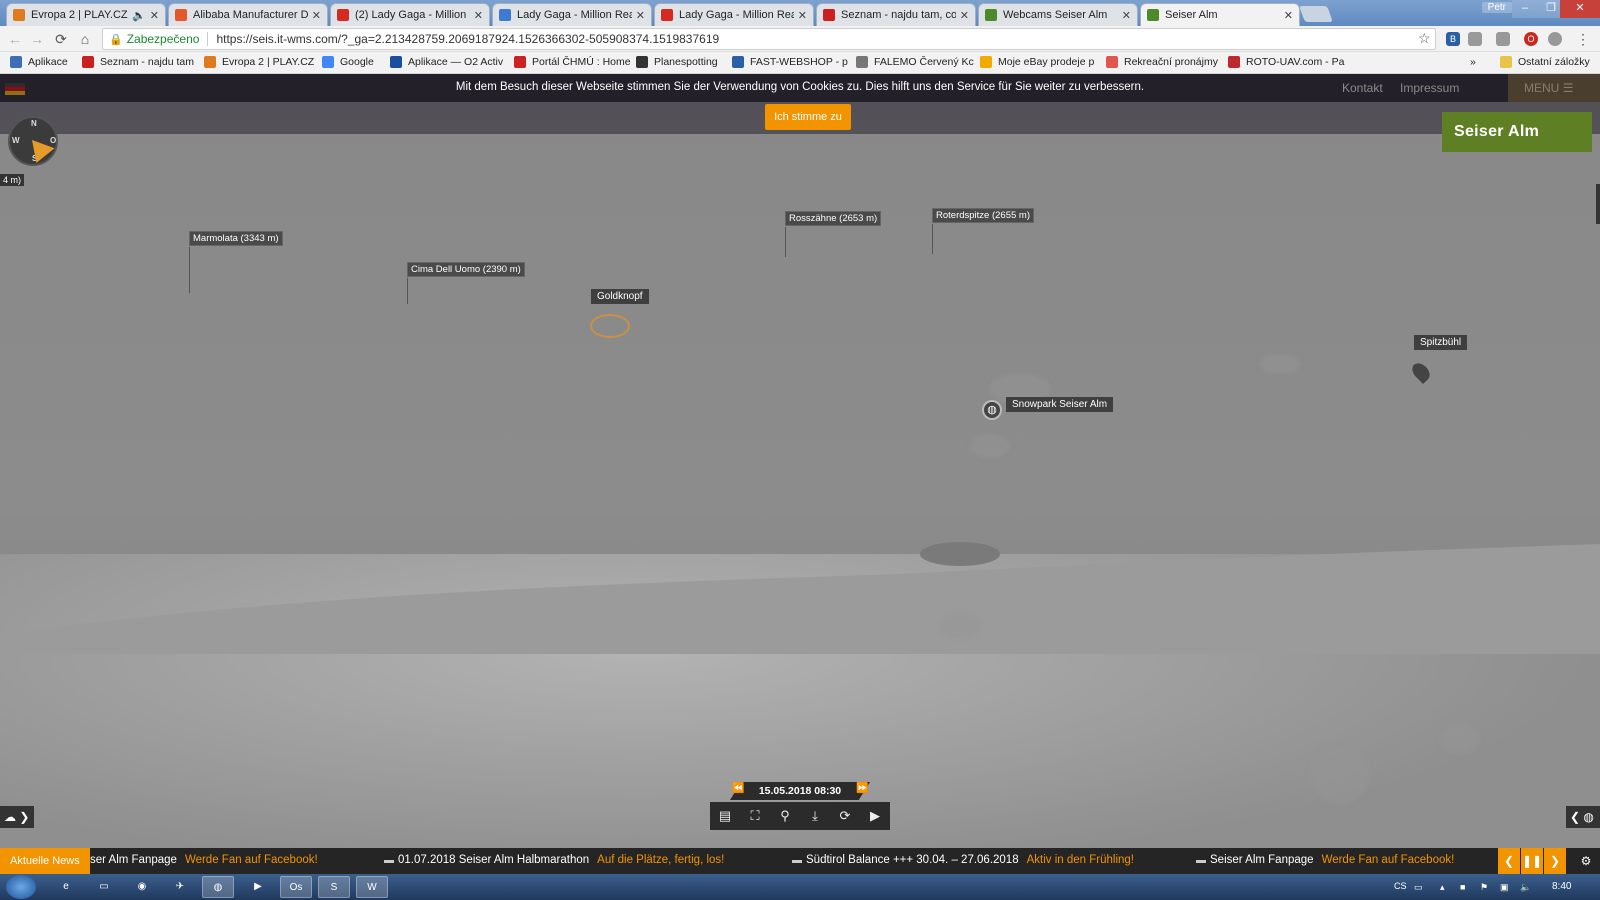 Image resolution: width=1600 pixels, height=900 pixels. Describe the element at coordinates (660, 860) in the screenshot. I see `news-link: Auf die Plätze, fertig, los!` at that location.